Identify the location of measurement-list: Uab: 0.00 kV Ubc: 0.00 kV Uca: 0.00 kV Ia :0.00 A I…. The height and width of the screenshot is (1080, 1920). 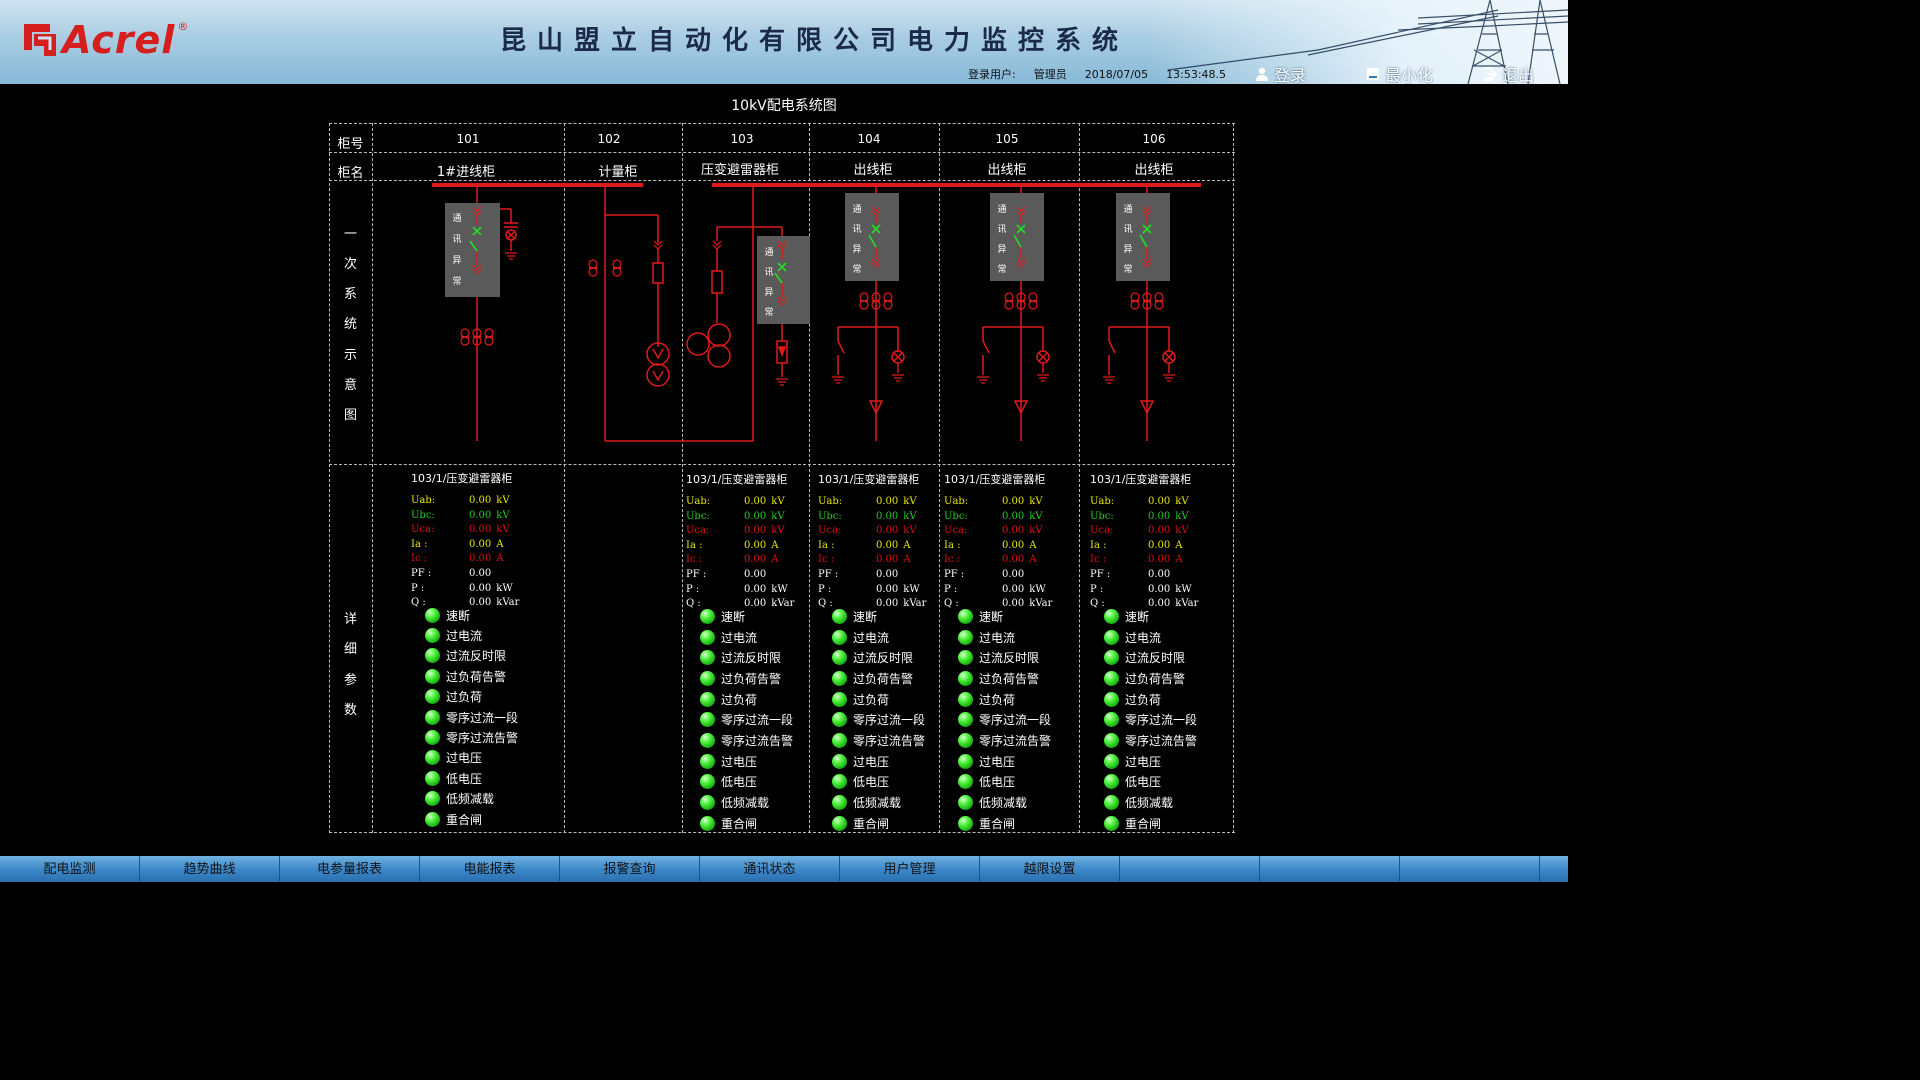
(1144, 553).